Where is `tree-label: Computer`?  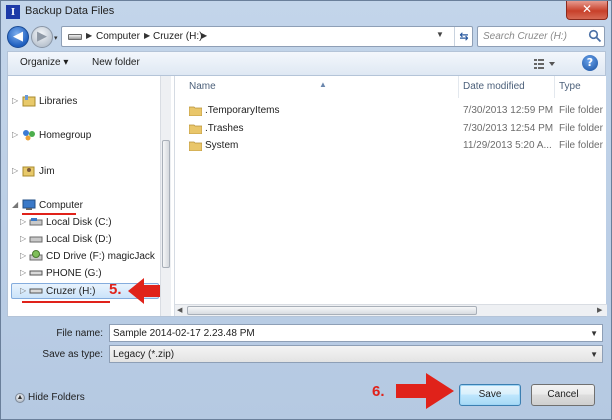 tree-label: Computer is located at coordinates (61, 205).